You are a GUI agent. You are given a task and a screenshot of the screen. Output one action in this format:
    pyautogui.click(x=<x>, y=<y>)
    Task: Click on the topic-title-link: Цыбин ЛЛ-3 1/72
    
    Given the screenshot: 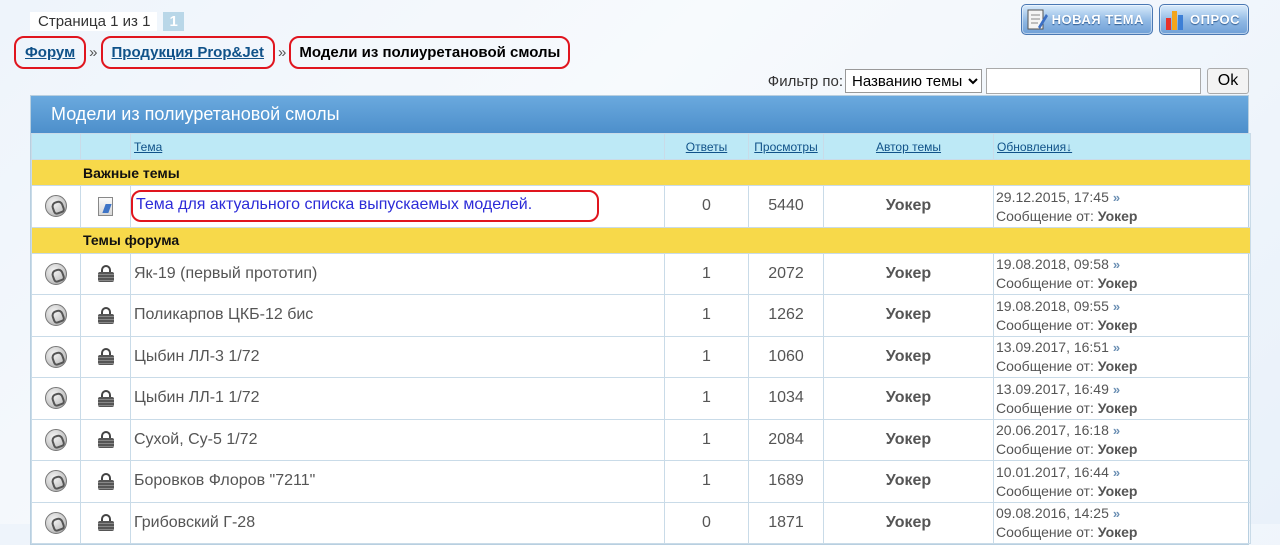 What is the action you would take?
    pyautogui.click(x=397, y=356)
    